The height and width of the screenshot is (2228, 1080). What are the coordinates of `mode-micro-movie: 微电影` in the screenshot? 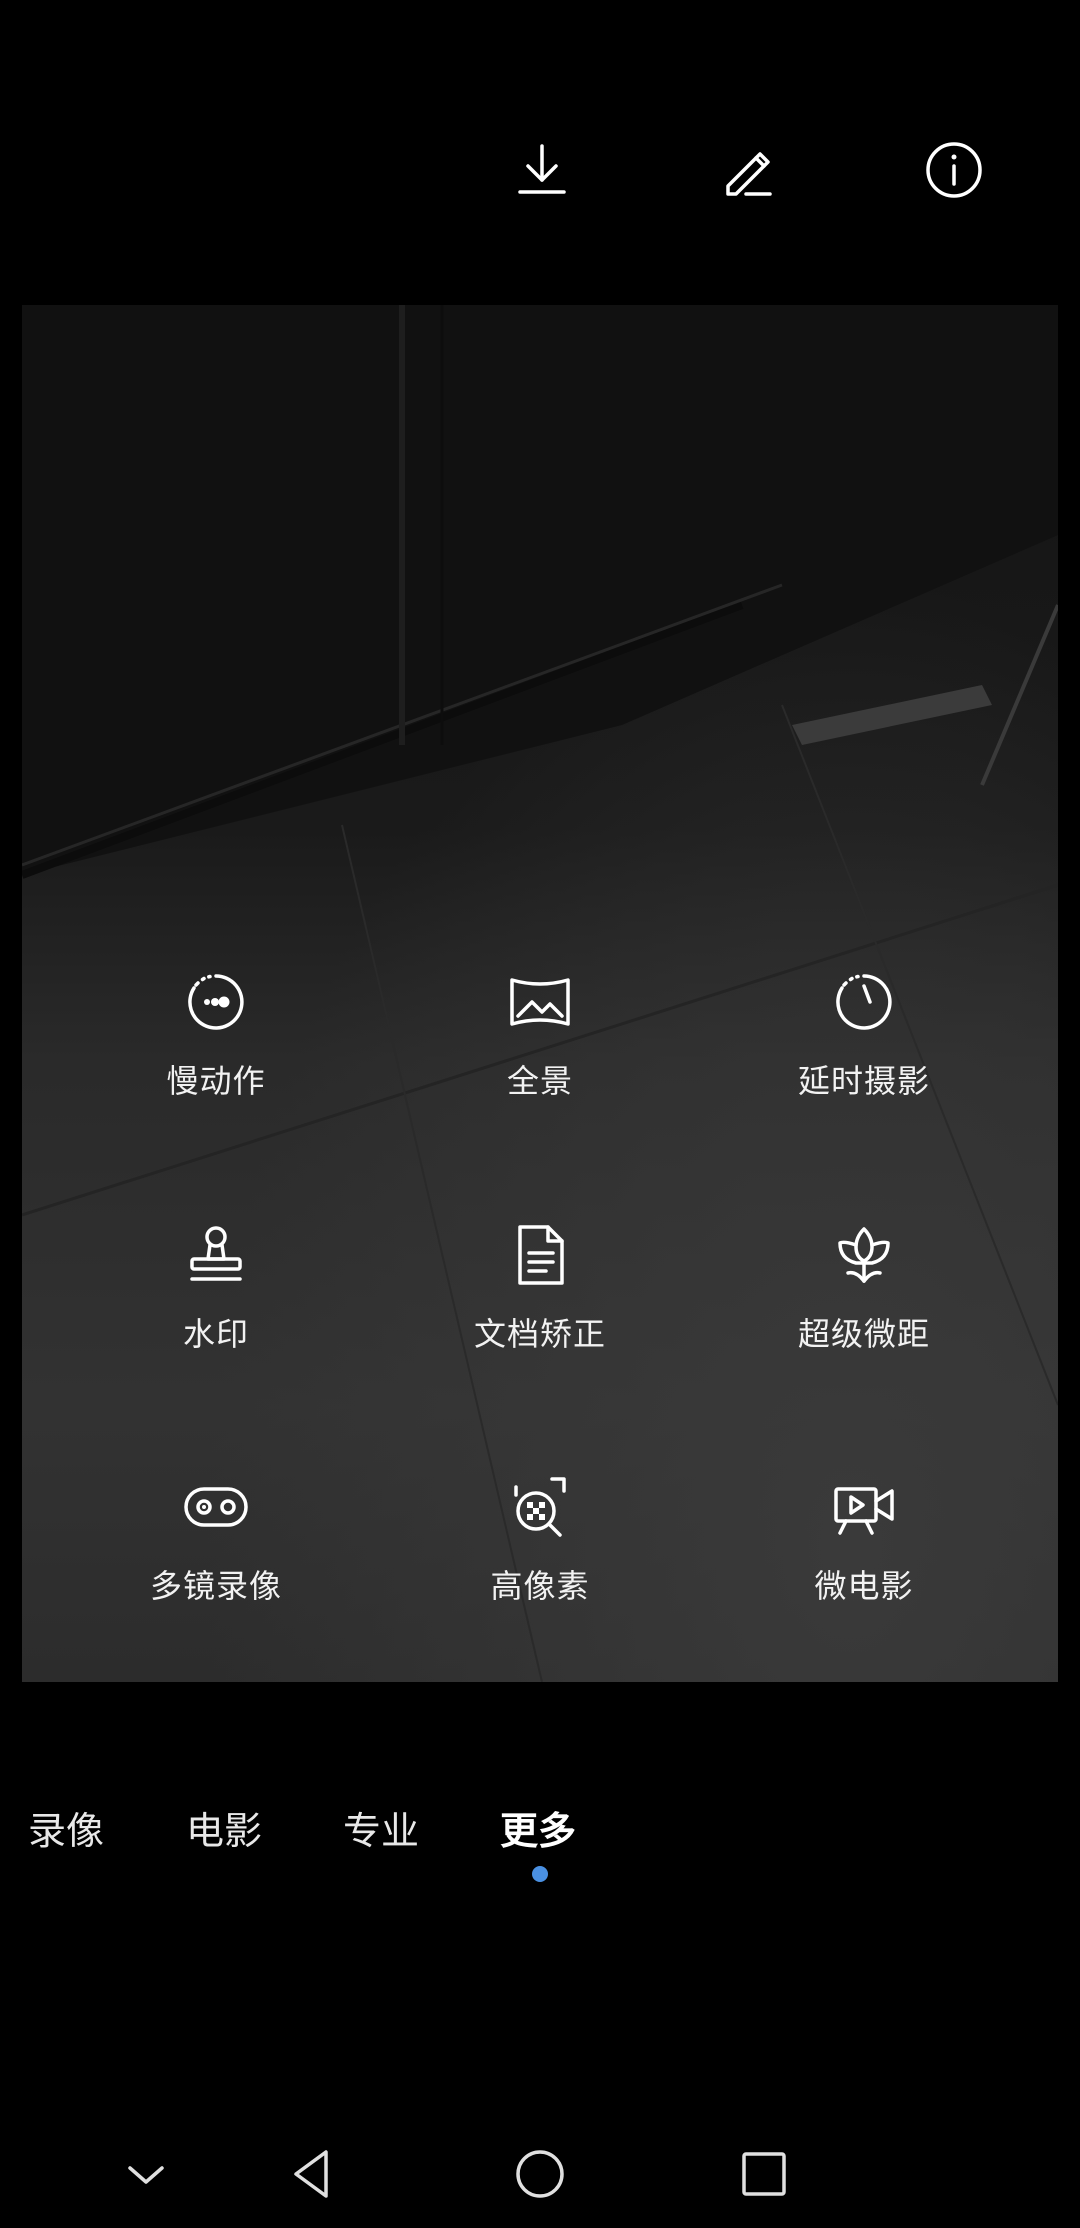 It's located at (864, 1560).